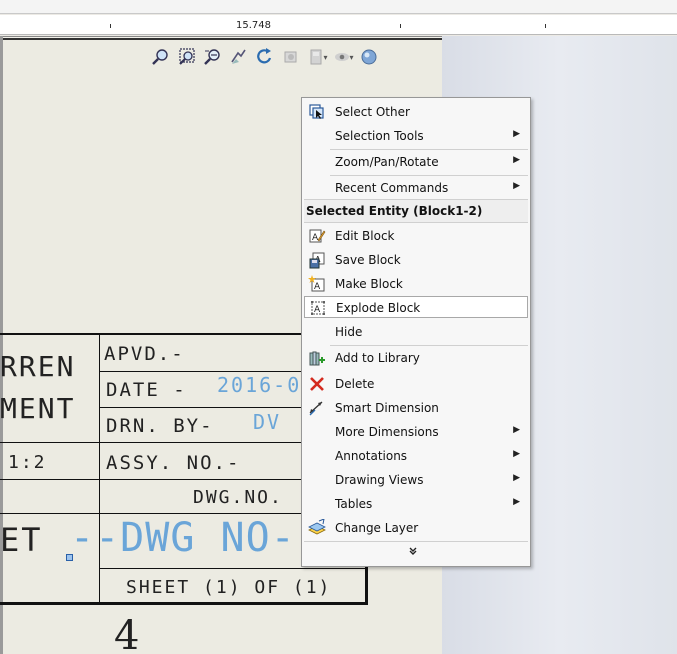 This screenshot has height=654, width=677. Describe the element at coordinates (317, 384) in the screenshot. I see `delete-icon` at that location.